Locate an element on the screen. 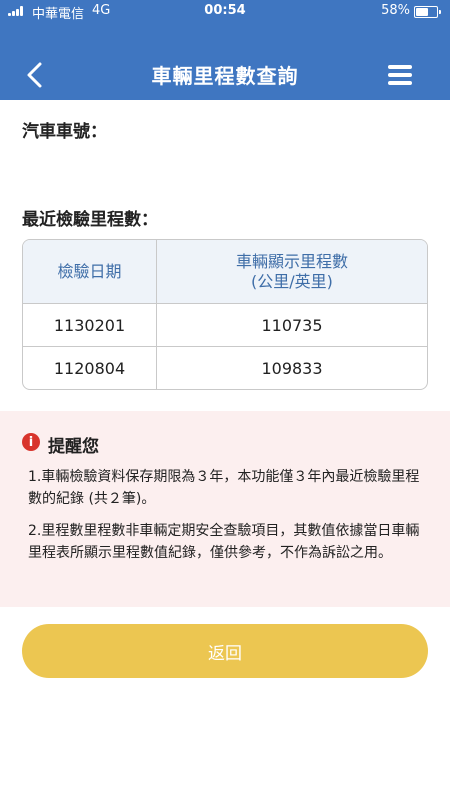 Image resolution: width=450 pixels, height=800 pixels. inspection-date-cell: 1130201 is located at coordinates (90, 325).